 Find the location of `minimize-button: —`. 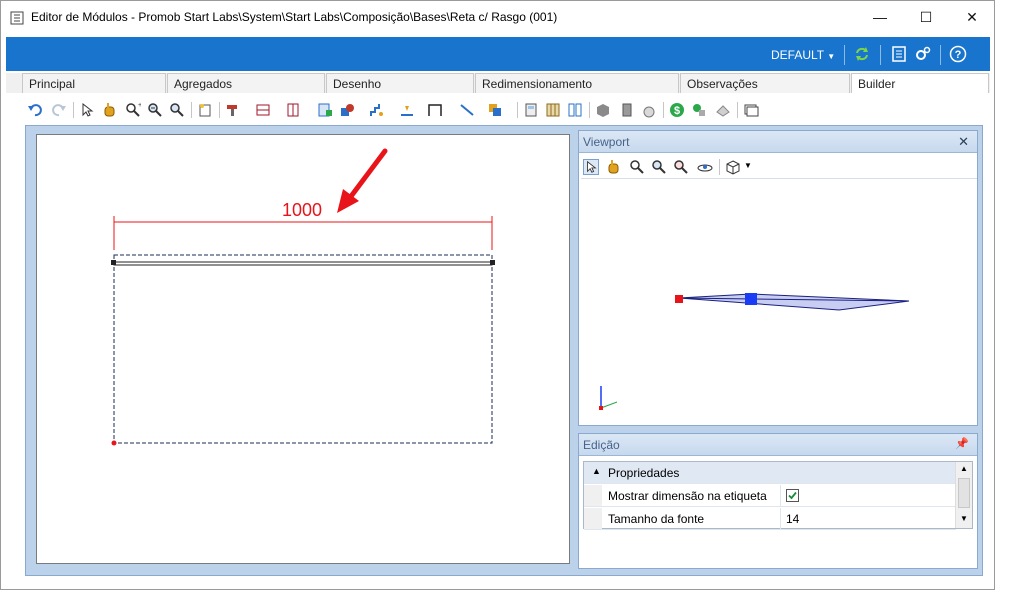

minimize-button: — is located at coordinates (880, 17).